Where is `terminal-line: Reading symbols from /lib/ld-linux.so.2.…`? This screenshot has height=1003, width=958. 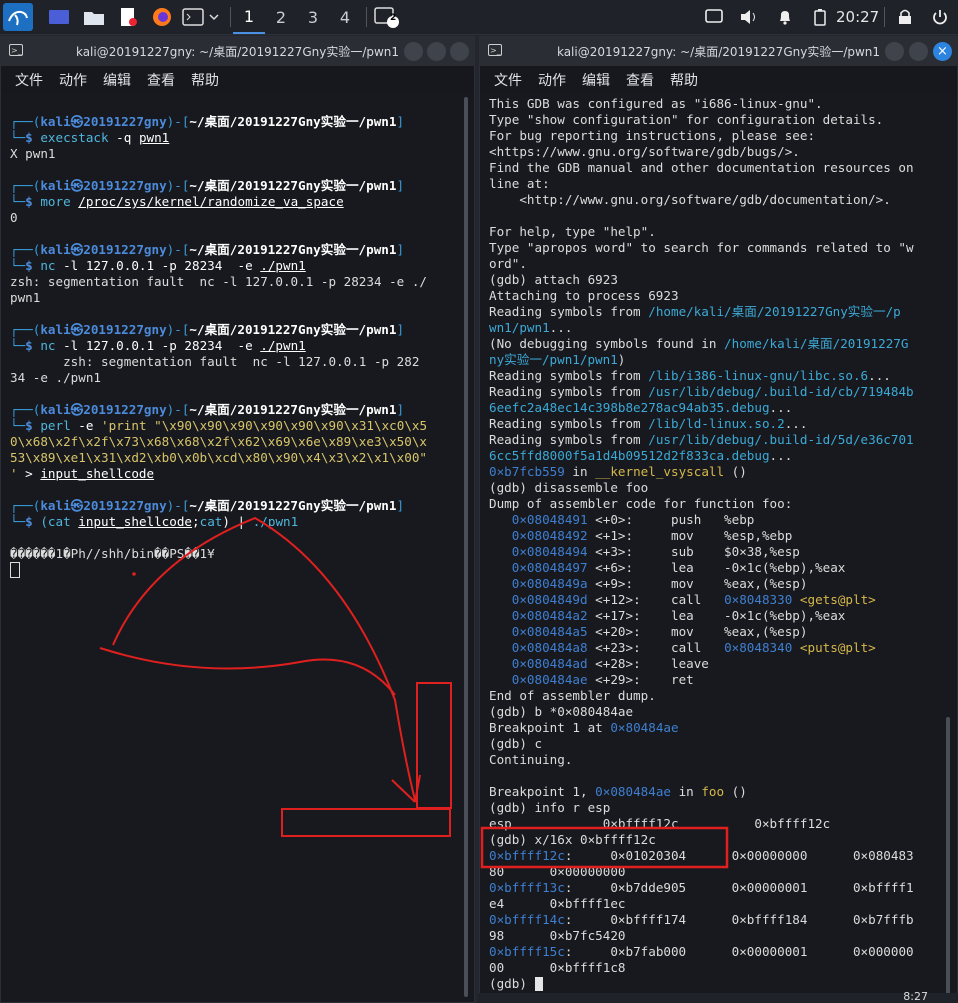
terminal-line: Reading symbols from /lib/ld-linux.so.2.… is located at coordinates (648, 423).